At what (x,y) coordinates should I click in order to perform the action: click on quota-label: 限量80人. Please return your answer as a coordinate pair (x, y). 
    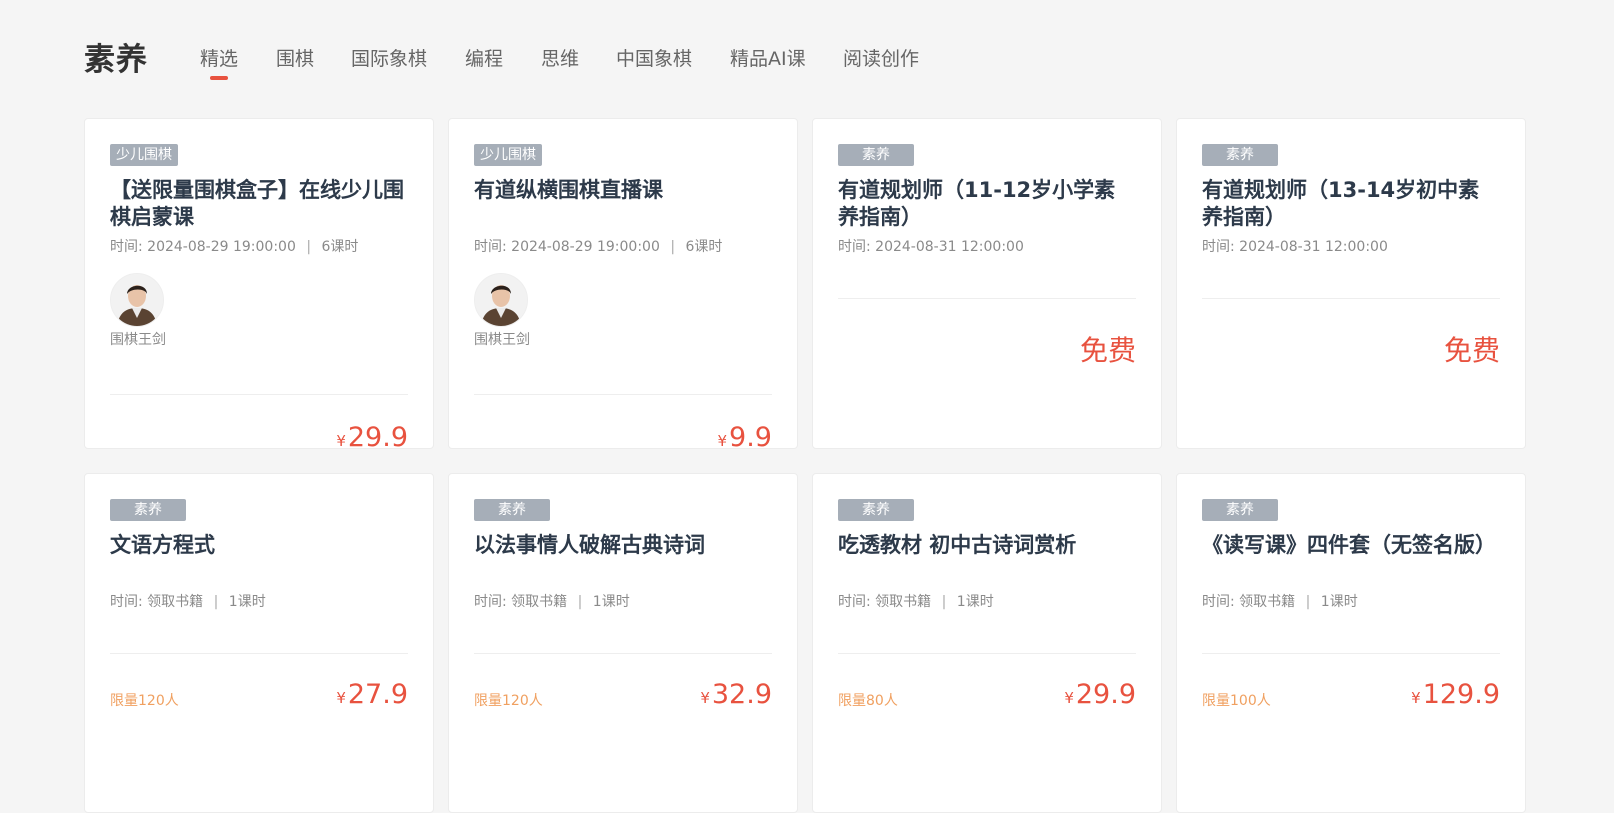
    Looking at the image, I should click on (868, 701).